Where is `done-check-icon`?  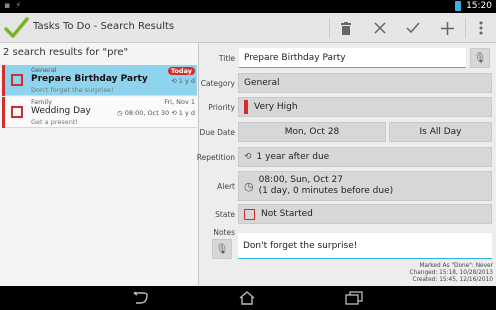
done-check-icon is located at coordinates (413, 28).